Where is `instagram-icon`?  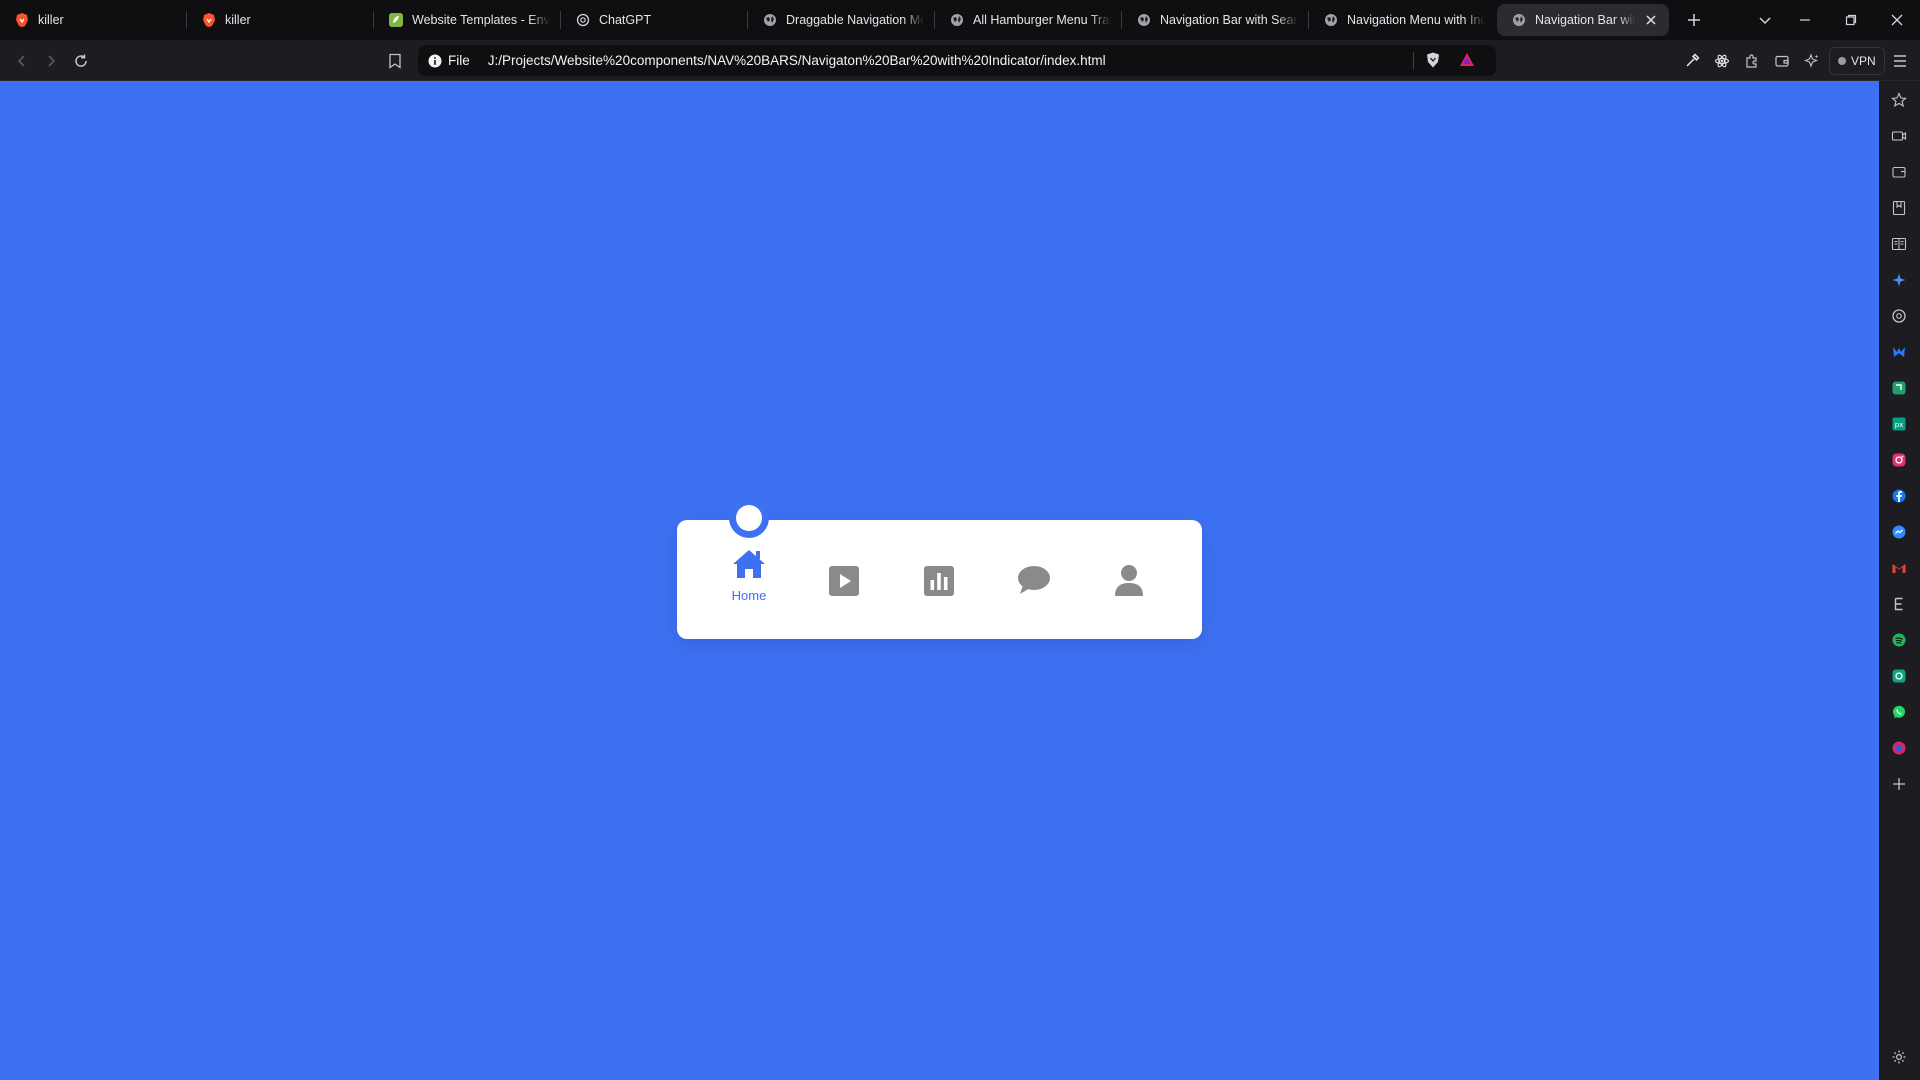 instagram-icon is located at coordinates (1899, 460).